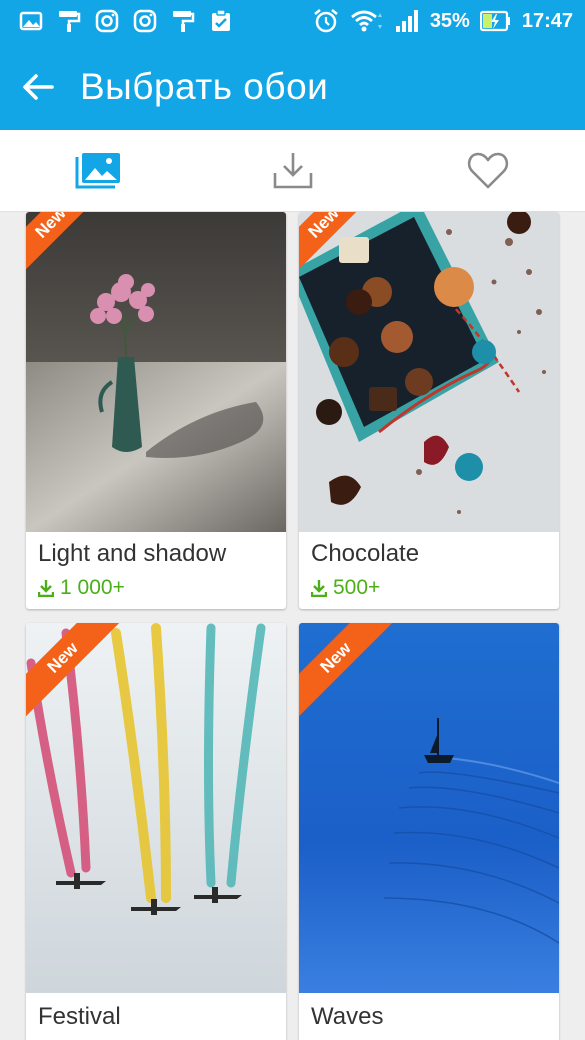 This screenshot has height=1040, width=585. I want to click on tab-bar, so click(292, 171).